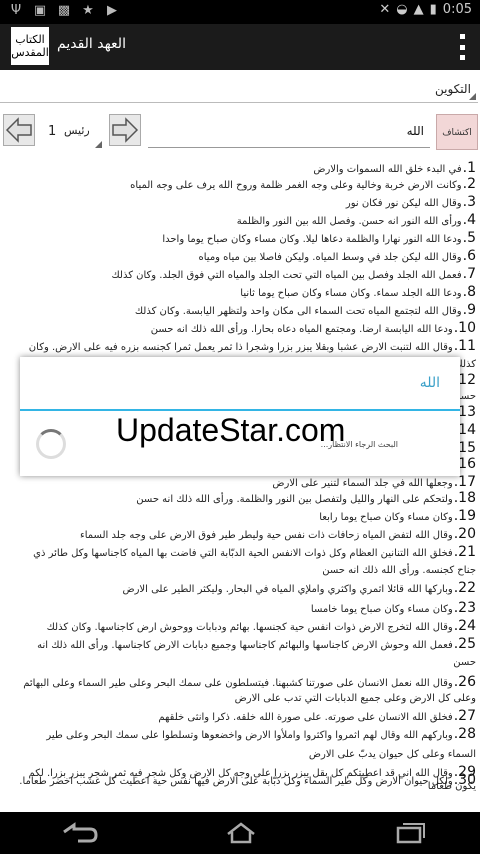  I want to click on verse-row: 23.وكان مساء وكان صباح يوما خامسا, so click(240, 608).